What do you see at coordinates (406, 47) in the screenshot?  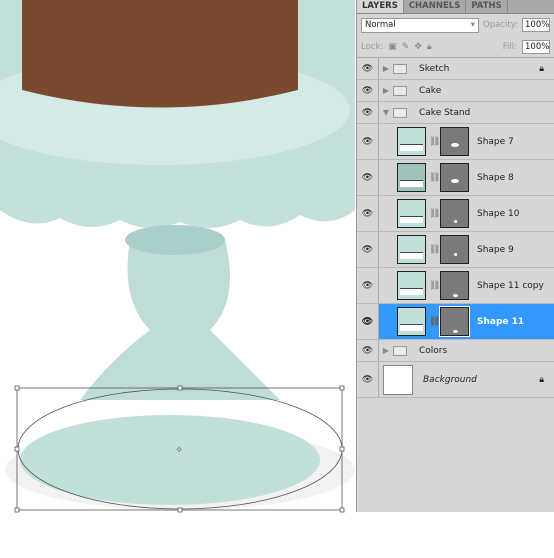 I see `lock-image-icon: ✎` at bounding box center [406, 47].